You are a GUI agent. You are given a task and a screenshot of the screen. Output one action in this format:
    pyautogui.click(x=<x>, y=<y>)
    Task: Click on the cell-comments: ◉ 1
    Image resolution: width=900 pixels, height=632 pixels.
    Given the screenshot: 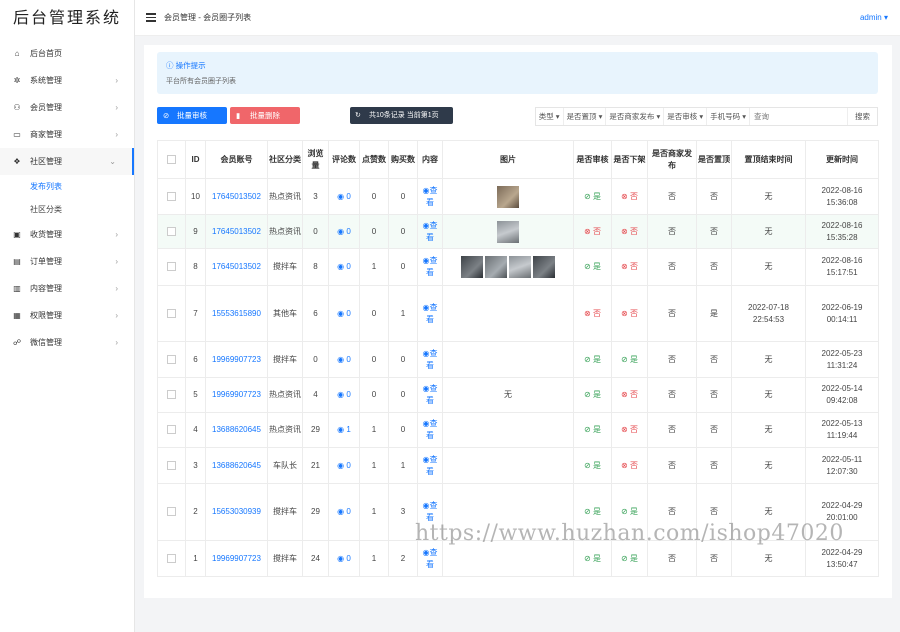 What is the action you would take?
    pyautogui.click(x=344, y=430)
    